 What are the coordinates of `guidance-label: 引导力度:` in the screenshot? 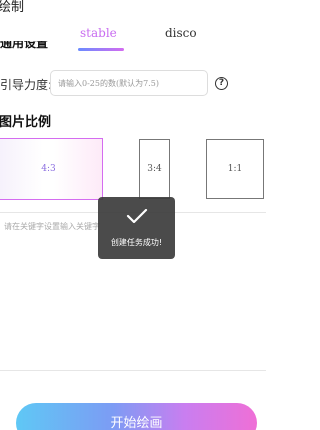 It's located at (26, 85).